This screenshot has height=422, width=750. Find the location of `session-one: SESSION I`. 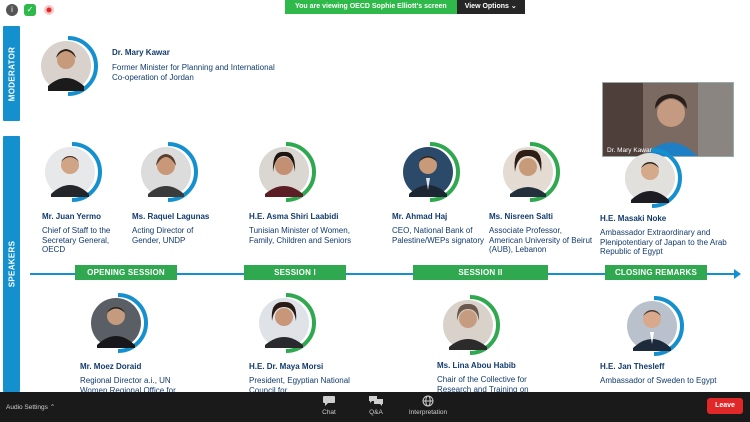

session-one: SESSION I is located at coordinates (295, 272).